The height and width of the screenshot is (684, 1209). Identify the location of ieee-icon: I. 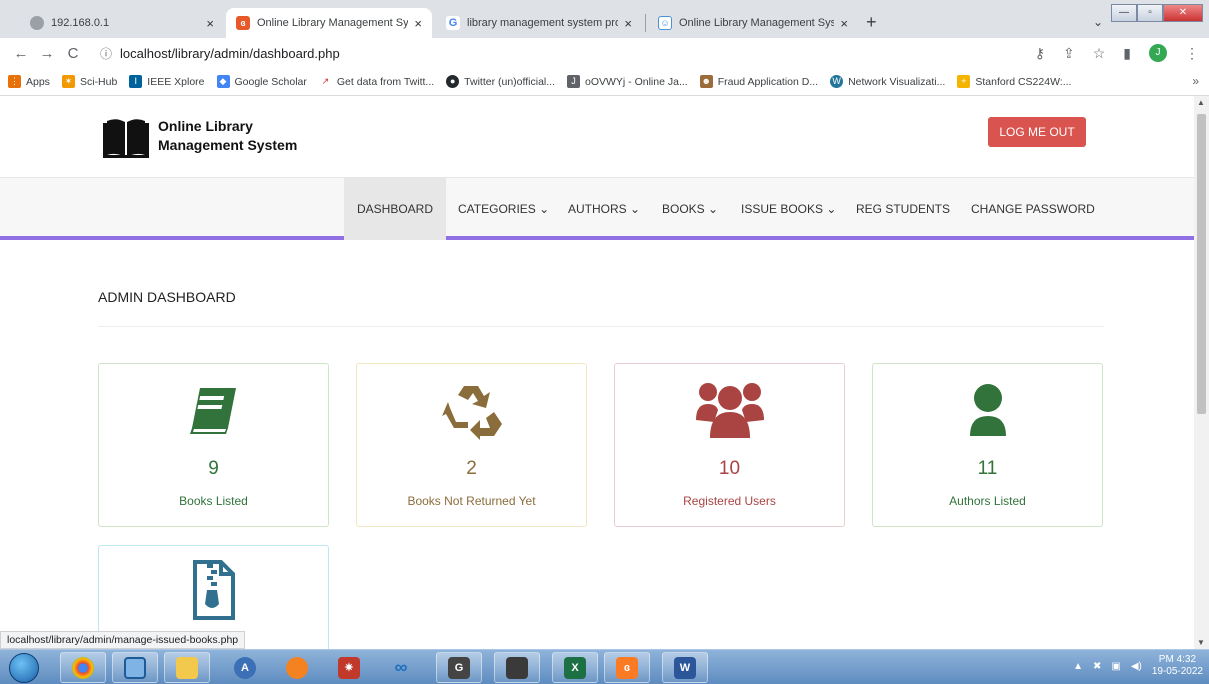
(136, 81).